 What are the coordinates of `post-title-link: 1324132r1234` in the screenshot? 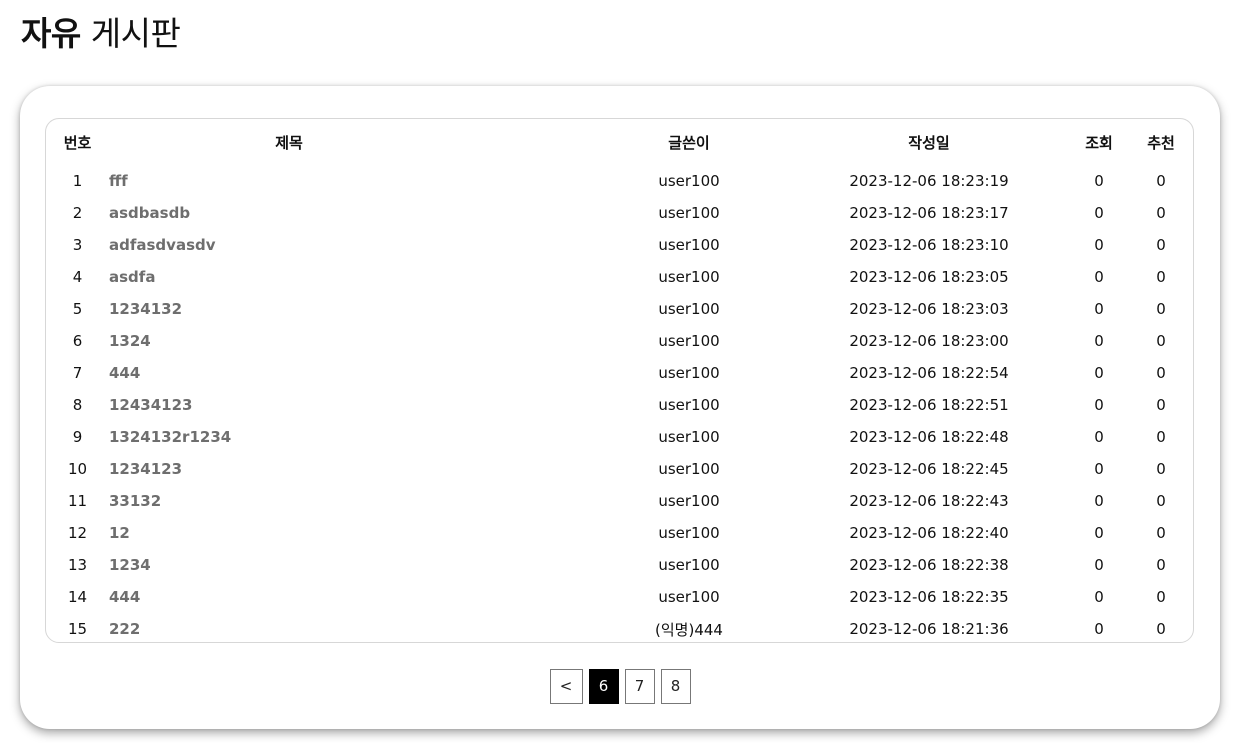 It's located at (170, 437).